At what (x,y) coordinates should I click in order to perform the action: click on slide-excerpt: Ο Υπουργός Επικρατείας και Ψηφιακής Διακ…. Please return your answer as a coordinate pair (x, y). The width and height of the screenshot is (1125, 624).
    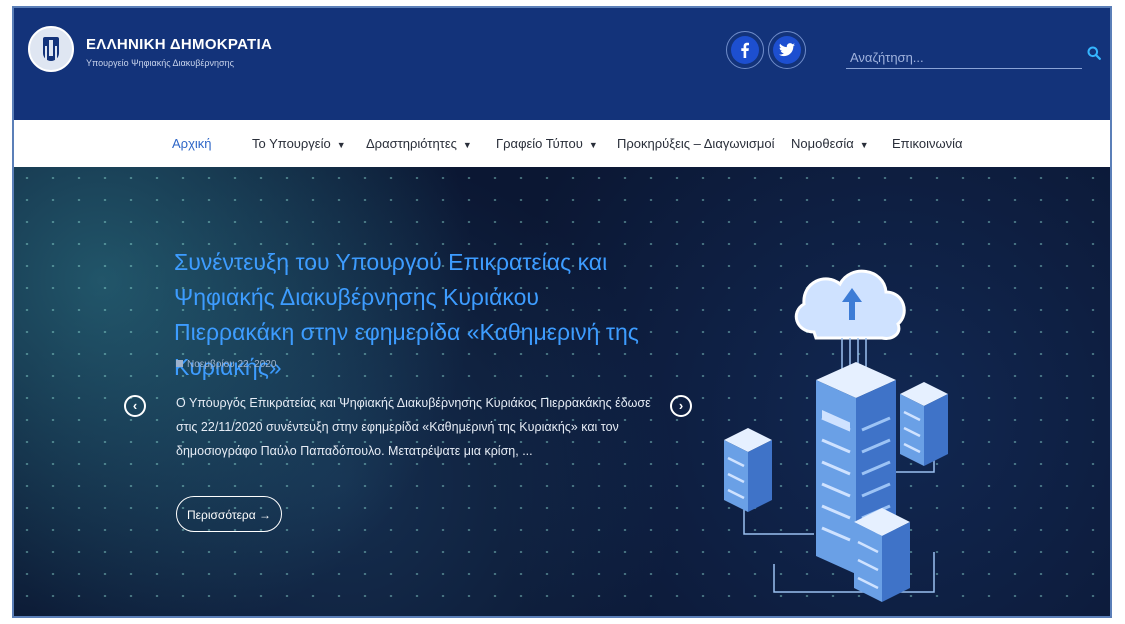
    Looking at the image, I should click on (413, 427).